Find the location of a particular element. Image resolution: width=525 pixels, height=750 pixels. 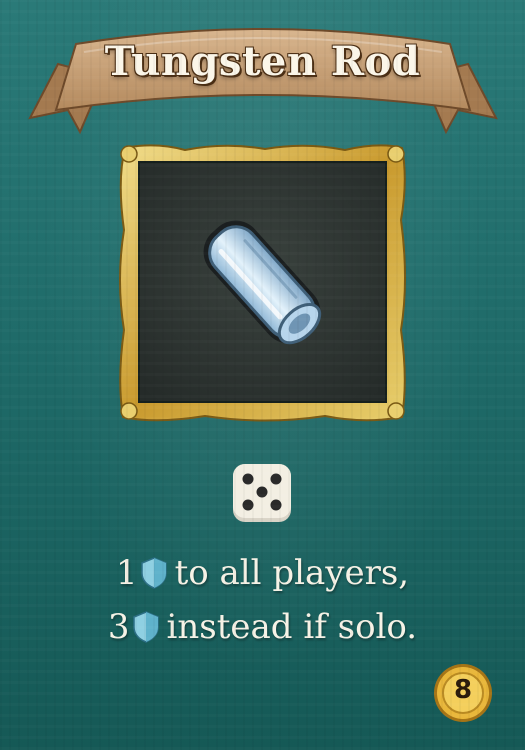

effect-text: instead if solo. is located at coordinates (292, 627).